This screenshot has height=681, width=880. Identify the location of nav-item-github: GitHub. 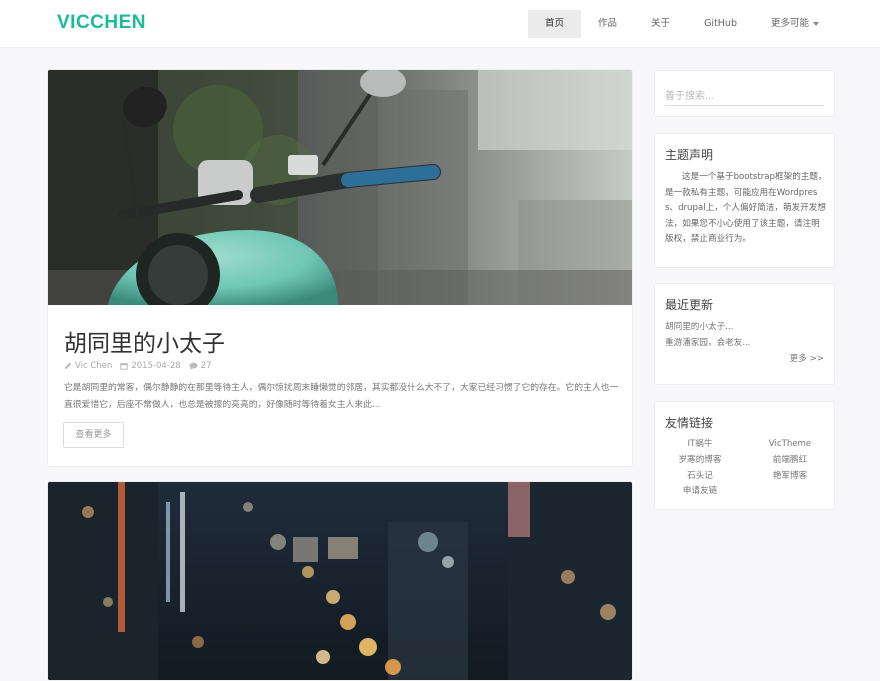
(720, 24).